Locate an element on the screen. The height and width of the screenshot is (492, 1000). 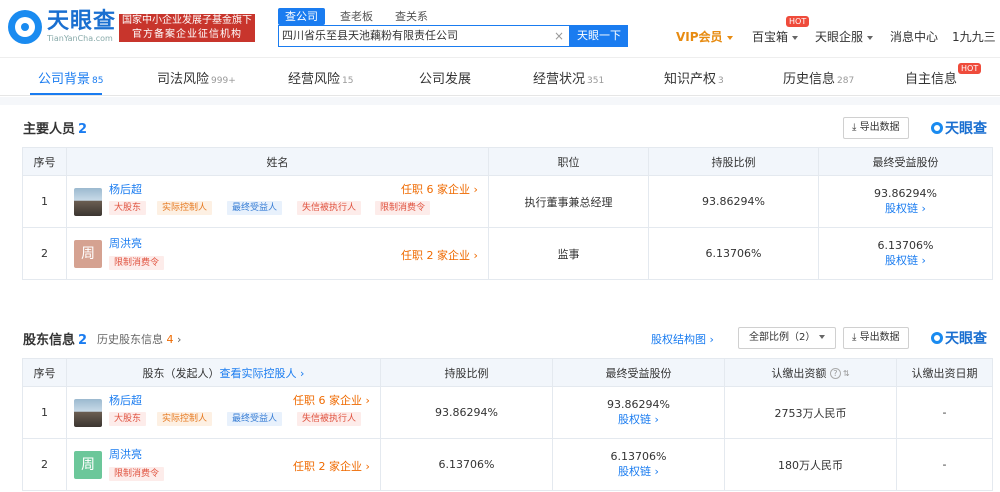
tab-company-development: 公司发展 is located at coordinates (445, 77).